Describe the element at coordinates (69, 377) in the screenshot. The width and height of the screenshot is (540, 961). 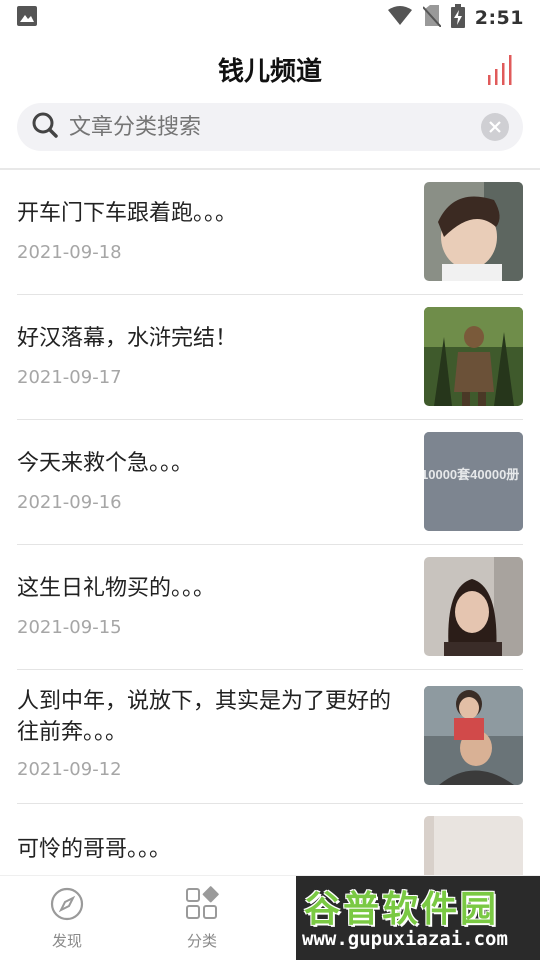
I see `article-date: 2021-09-17` at that location.